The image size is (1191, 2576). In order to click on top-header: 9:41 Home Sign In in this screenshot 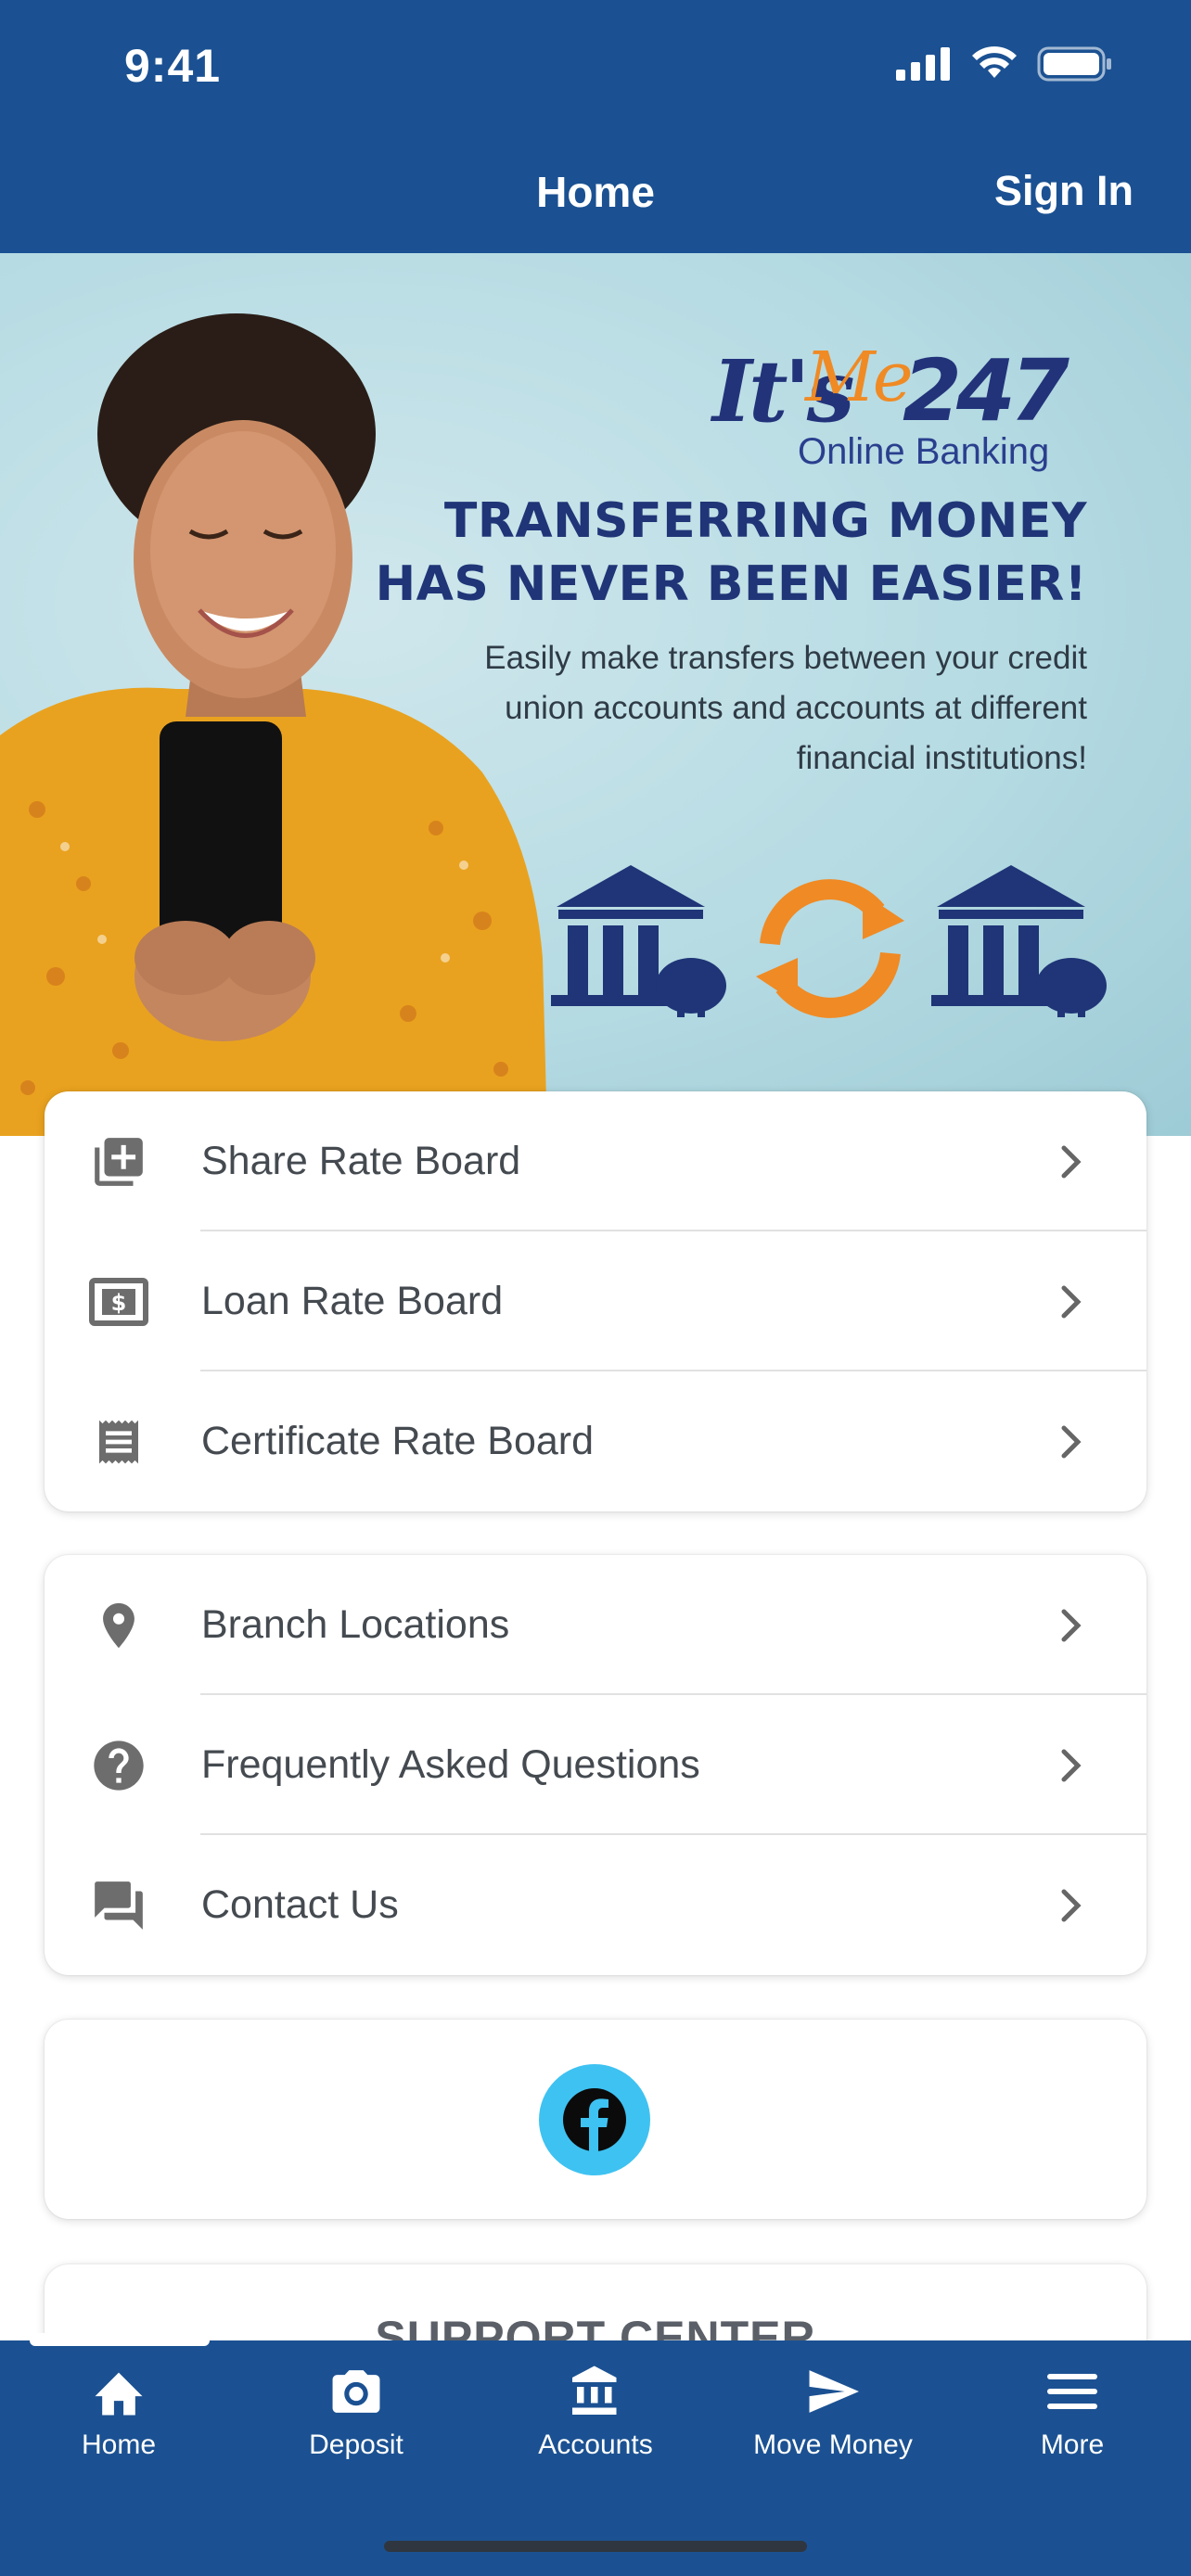, I will do `click(595, 126)`.